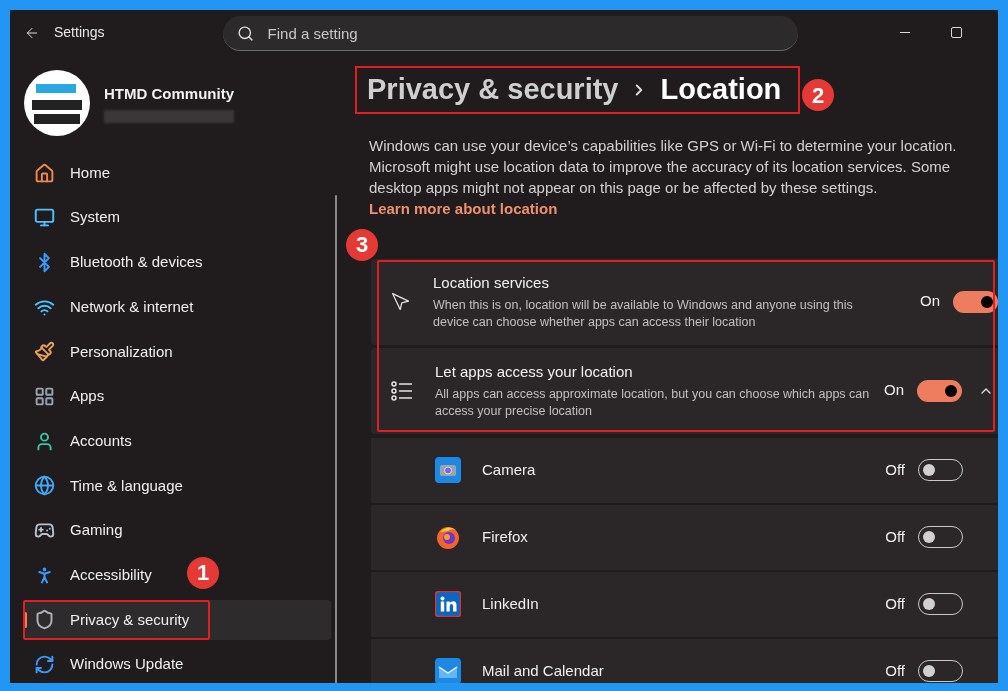 This screenshot has height=691, width=1008. Describe the element at coordinates (448, 604) in the screenshot. I see `linkedin-logo-icon` at that location.